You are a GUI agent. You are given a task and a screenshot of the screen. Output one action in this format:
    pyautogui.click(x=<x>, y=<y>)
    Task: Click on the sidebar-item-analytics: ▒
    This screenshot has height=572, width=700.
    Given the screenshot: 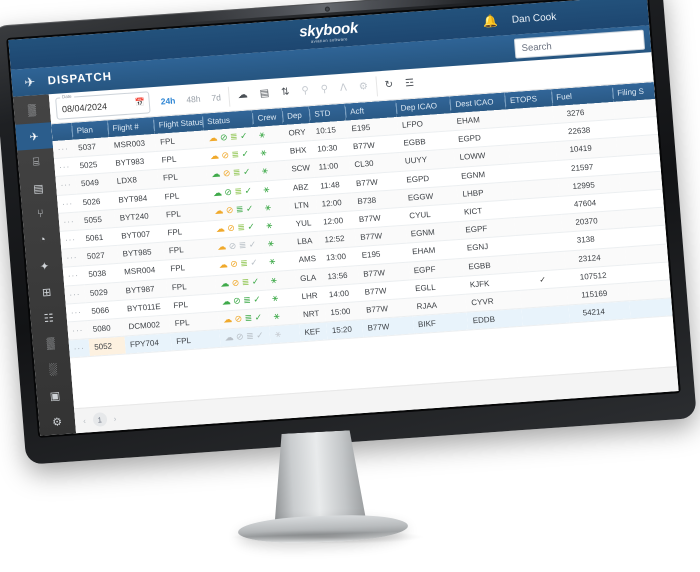 What is the action you would take?
    pyautogui.click(x=51, y=344)
    